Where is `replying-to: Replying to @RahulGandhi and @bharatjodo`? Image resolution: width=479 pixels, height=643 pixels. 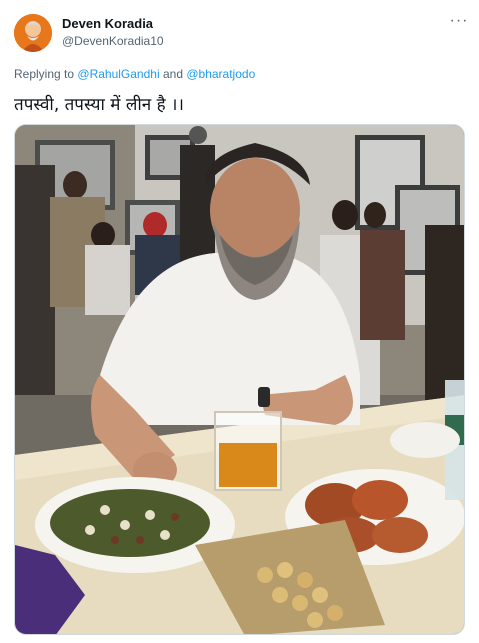 replying-to: Replying to @RahulGandhi and @bharatjodo is located at coordinates (134, 74).